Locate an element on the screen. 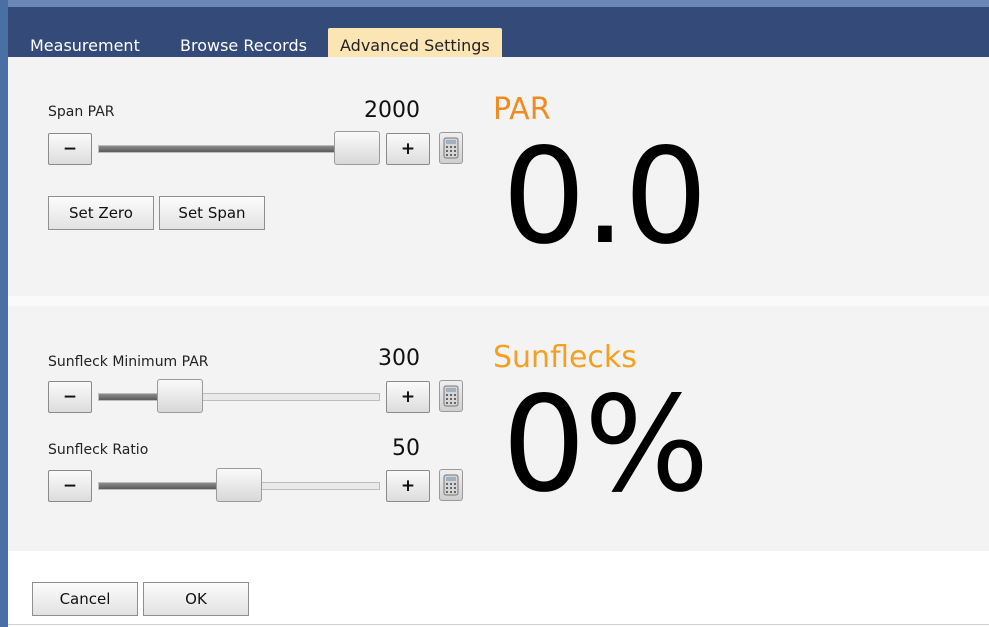 Image resolution: width=989 pixels, height=627 pixels. window-left-edge is located at coordinates (4, 313).